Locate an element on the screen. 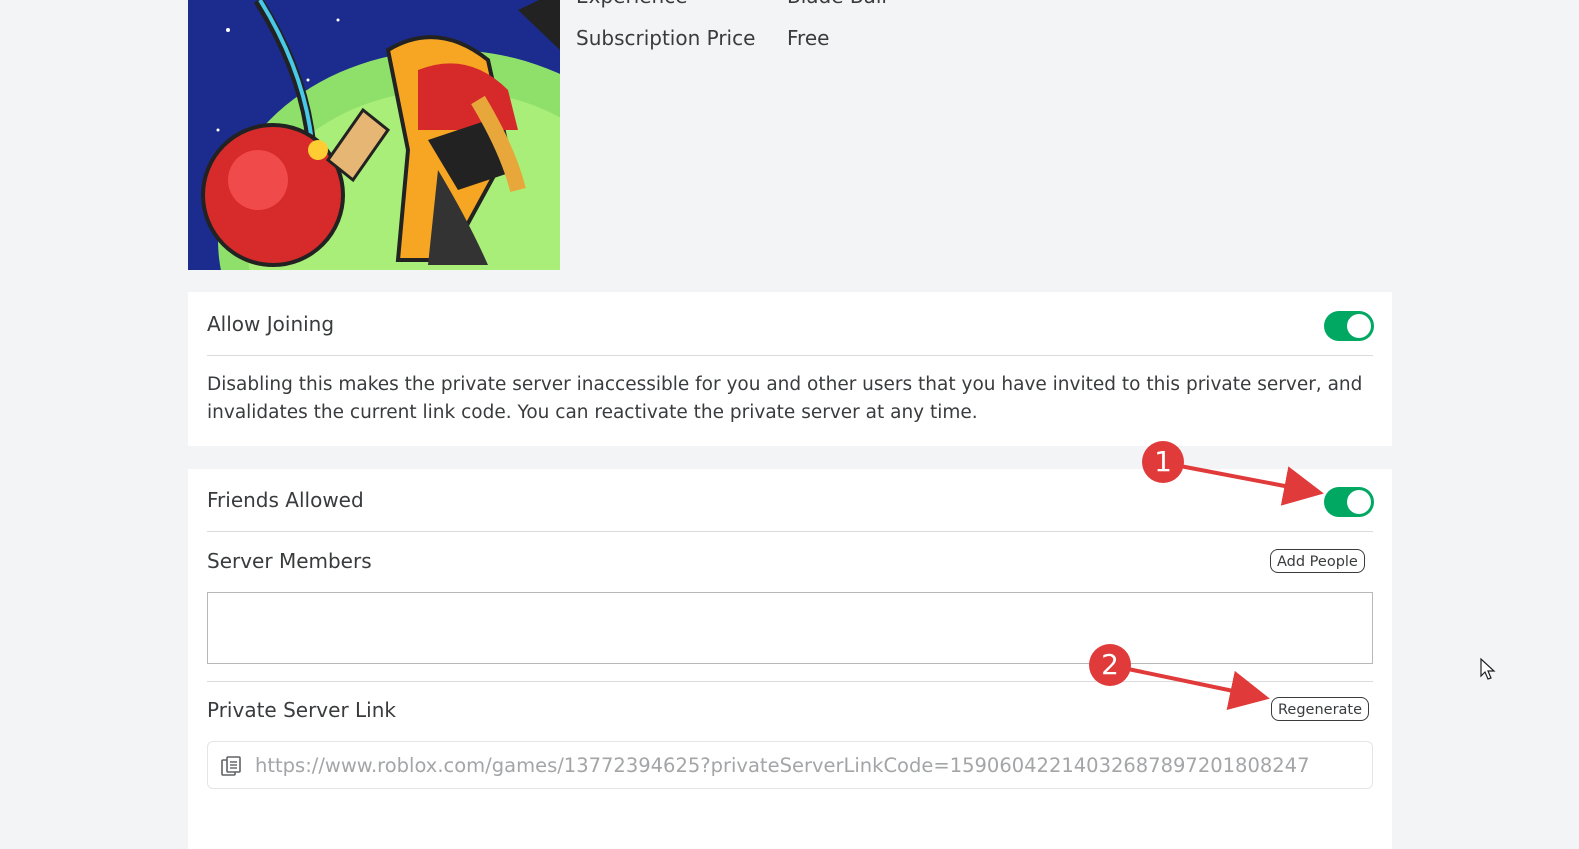 The image size is (1579, 849). mouse-cursor-icon is located at coordinates (1488, 669).